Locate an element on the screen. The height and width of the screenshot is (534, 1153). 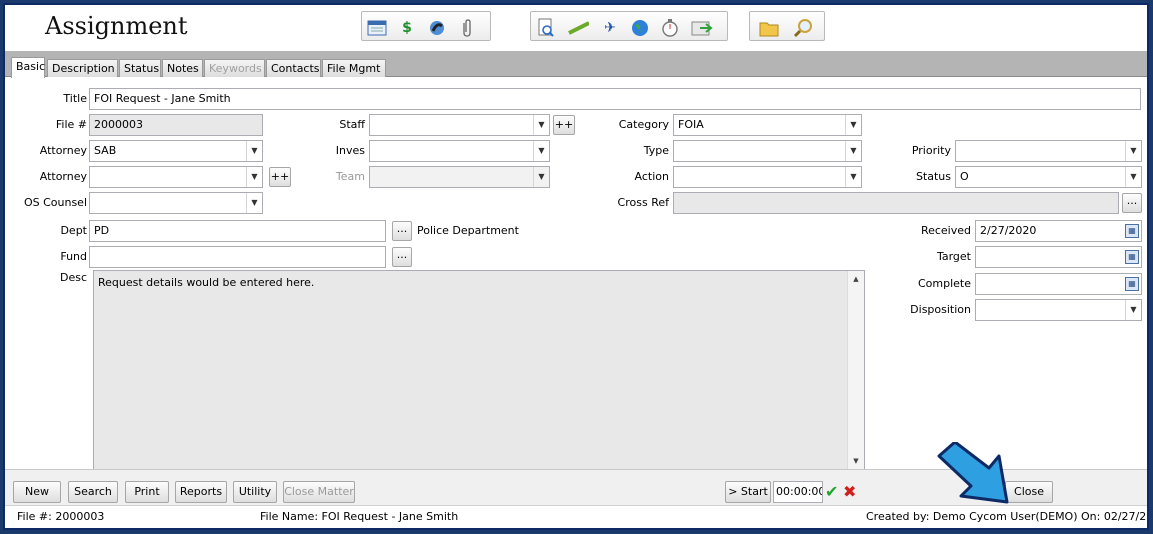
desc-scrollbar: ▲ ▼ is located at coordinates (855, 370).